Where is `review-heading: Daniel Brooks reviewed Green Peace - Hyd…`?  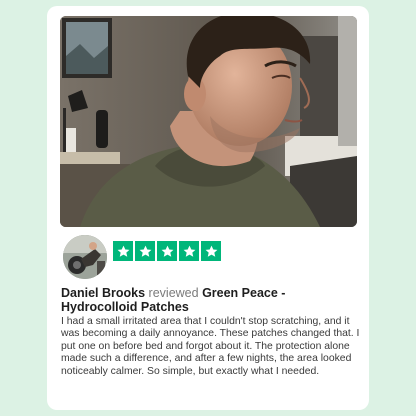
review-heading: Daniel Brooks reviewed Green Peace - Hyd… is located at coordinates (211, 300).